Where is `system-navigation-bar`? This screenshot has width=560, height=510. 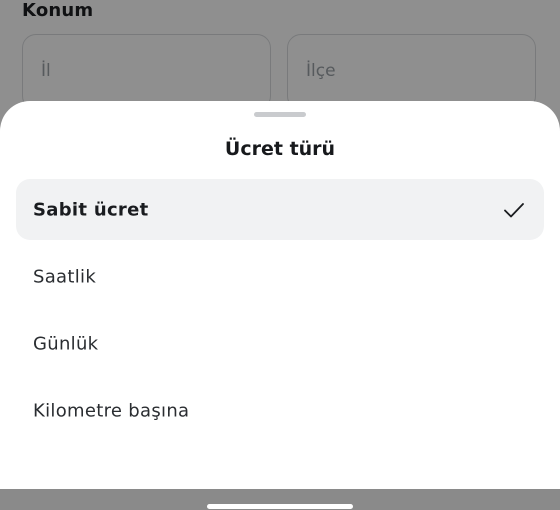 system-navigation-bar is located at coordinates (280, 499).